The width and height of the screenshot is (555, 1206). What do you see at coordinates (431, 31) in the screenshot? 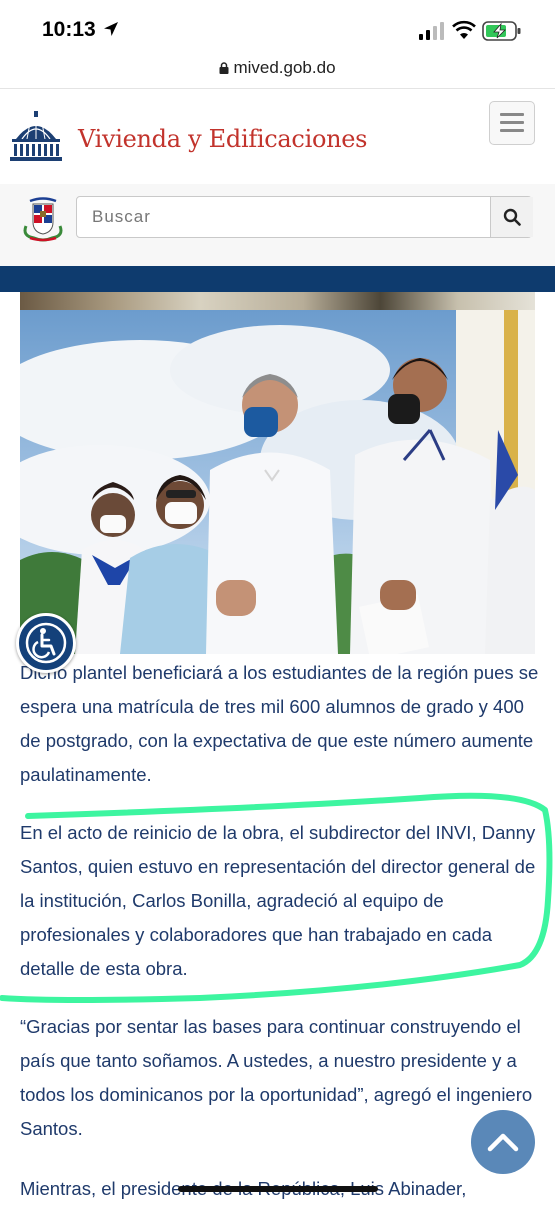
I see `cellular-signal-icon` at bounding box center [431, 31].